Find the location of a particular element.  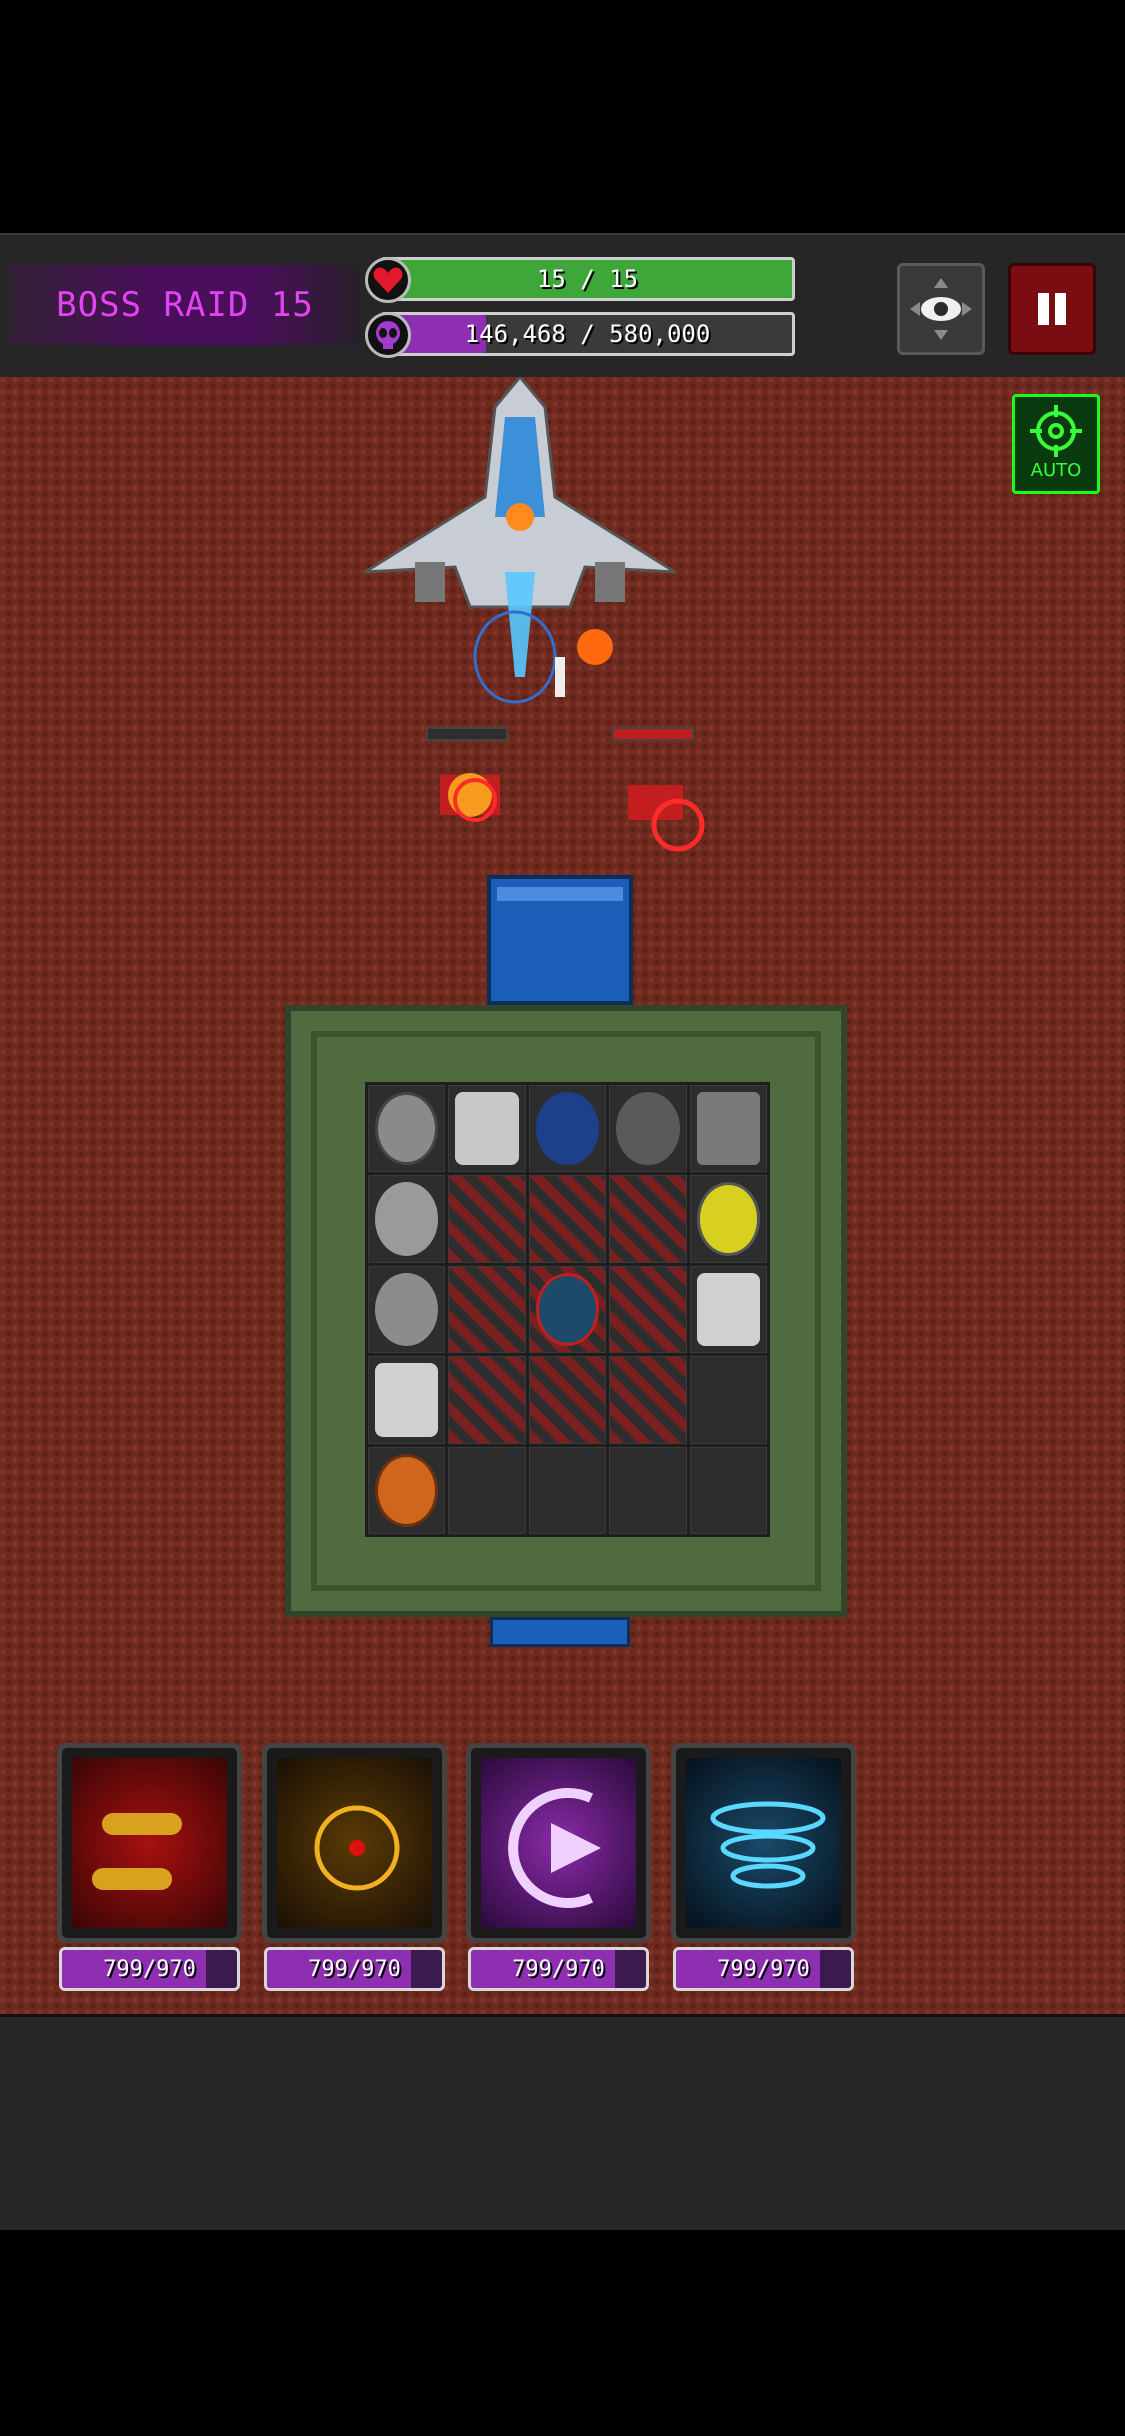

pause-button is located at coordinates (1052, 309).